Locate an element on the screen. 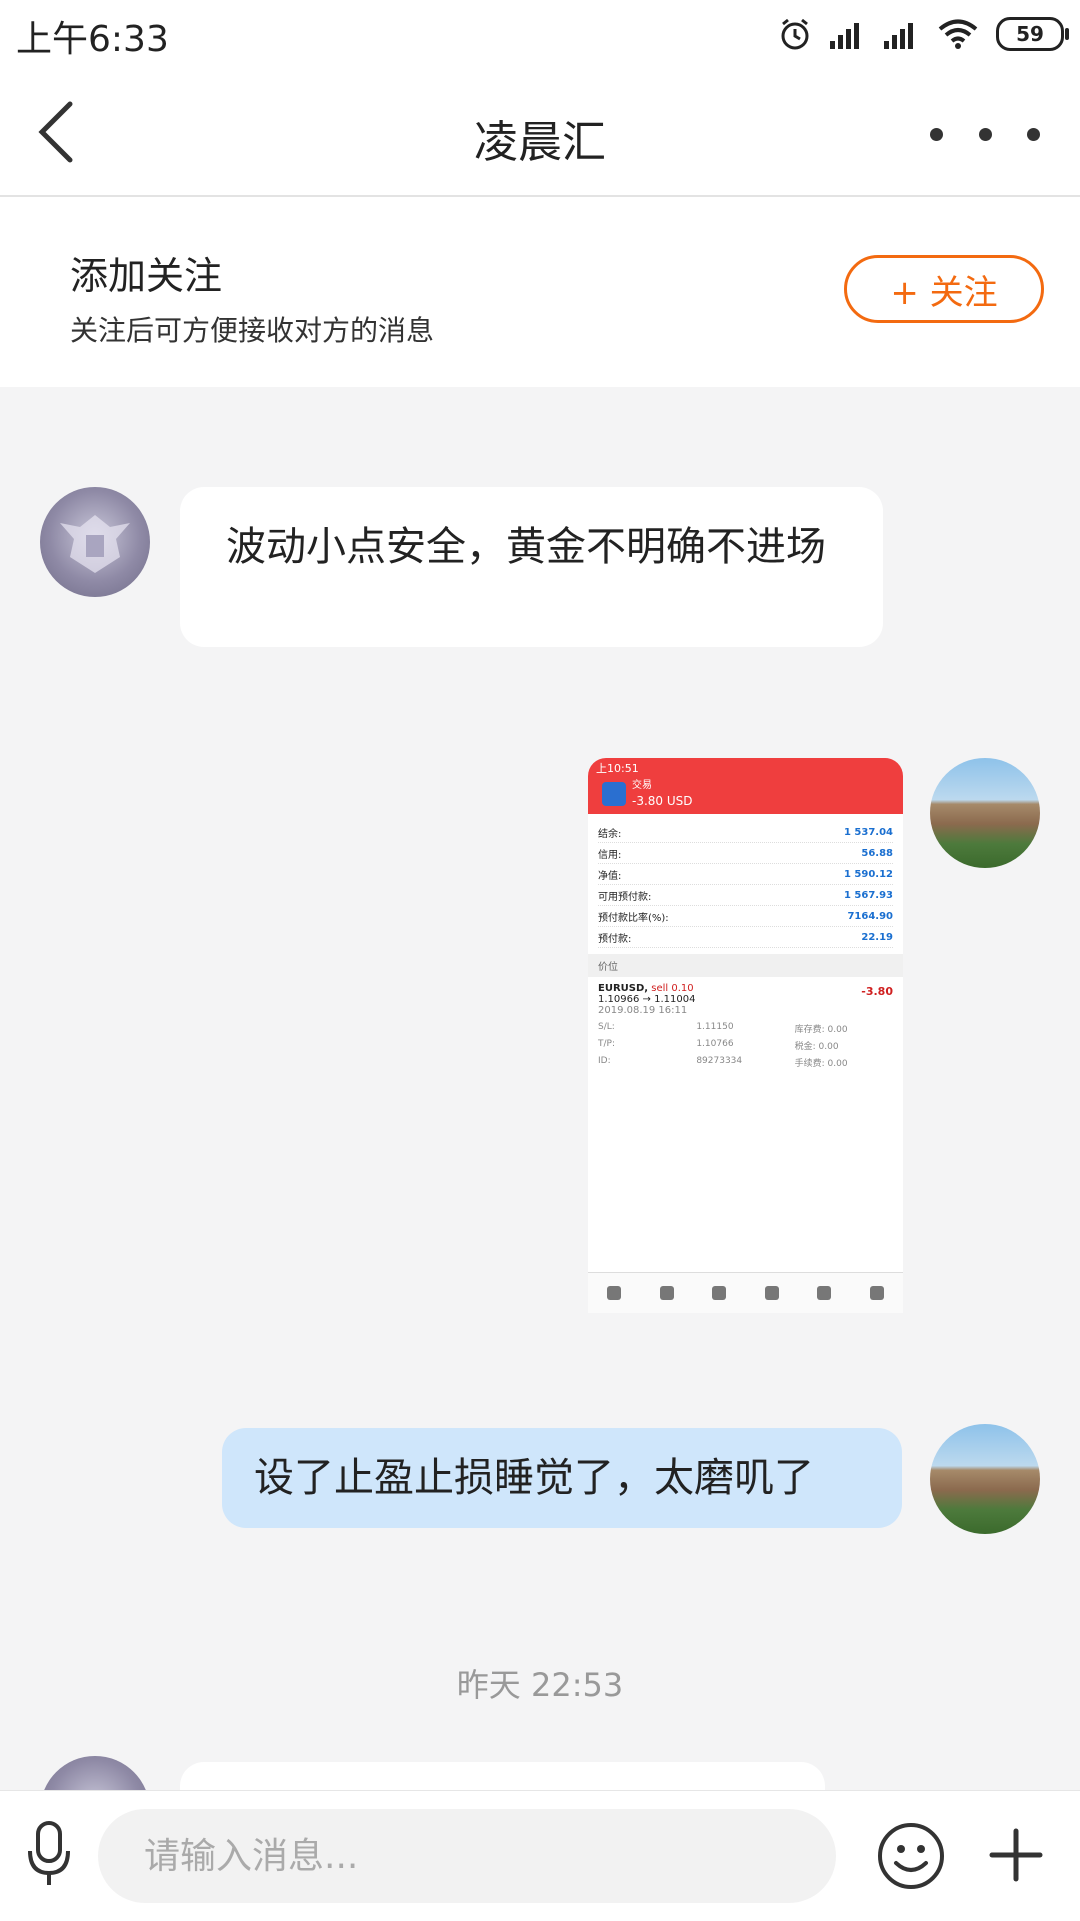  image-row: 可用预付款: 1 567.93 is located at coordinates (745, 895).